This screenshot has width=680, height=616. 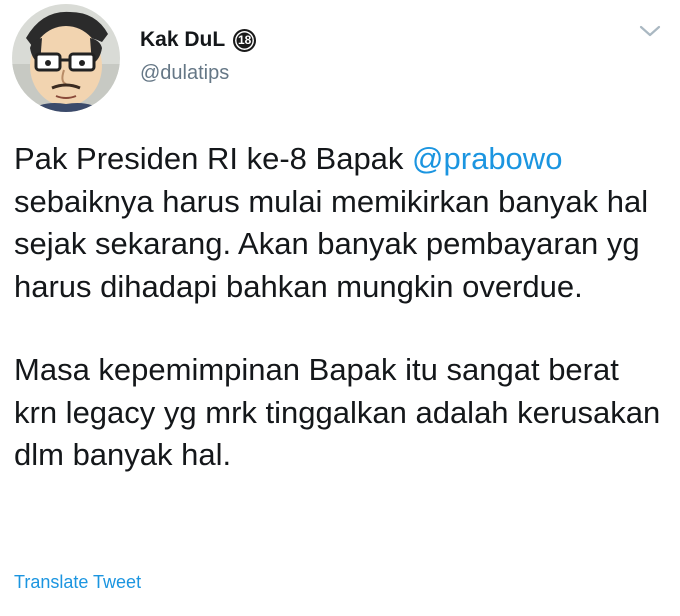 I want to click on tweet-text-segment: Pak Presiden RI ke-8 Bapak, so click(x=213, y=158).